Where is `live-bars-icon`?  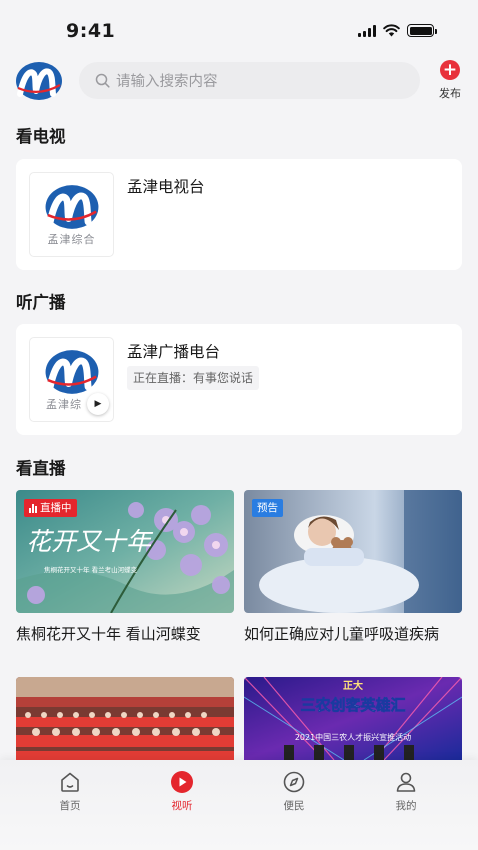
live-bars-icon is located at coordinates (33, 508).